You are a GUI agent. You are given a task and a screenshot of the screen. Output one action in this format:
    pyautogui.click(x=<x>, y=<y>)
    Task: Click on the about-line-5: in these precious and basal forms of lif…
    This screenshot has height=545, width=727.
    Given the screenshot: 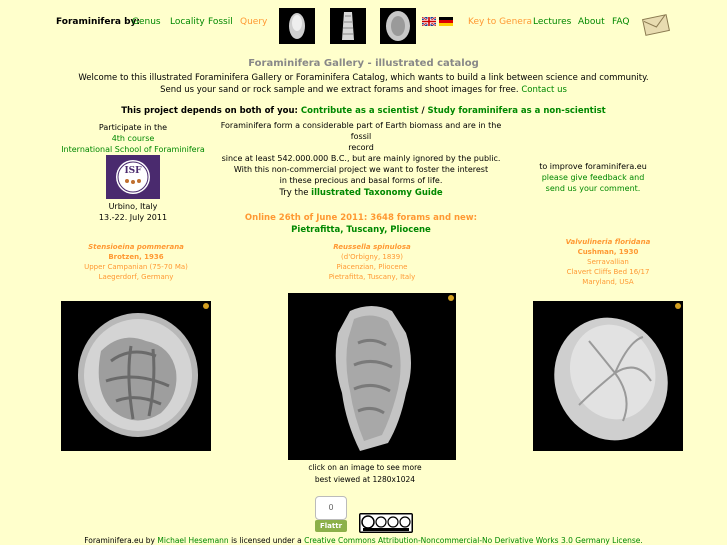 What is the action you would take?
    pyautogui.click(x=361, y=180)
    